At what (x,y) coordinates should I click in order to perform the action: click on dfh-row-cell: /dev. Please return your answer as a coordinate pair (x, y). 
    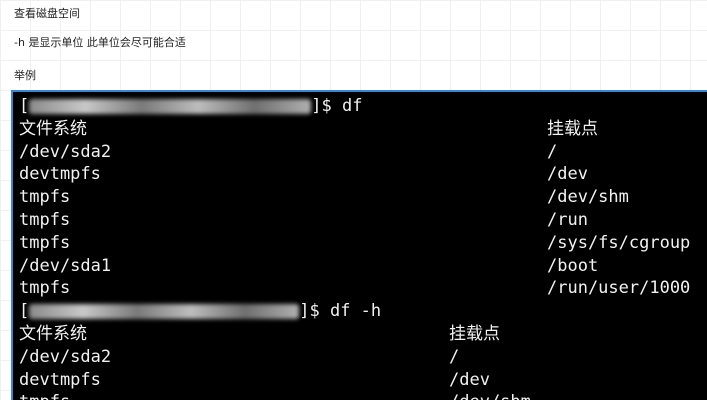
    Looking at the image, I should click on (469, 379).